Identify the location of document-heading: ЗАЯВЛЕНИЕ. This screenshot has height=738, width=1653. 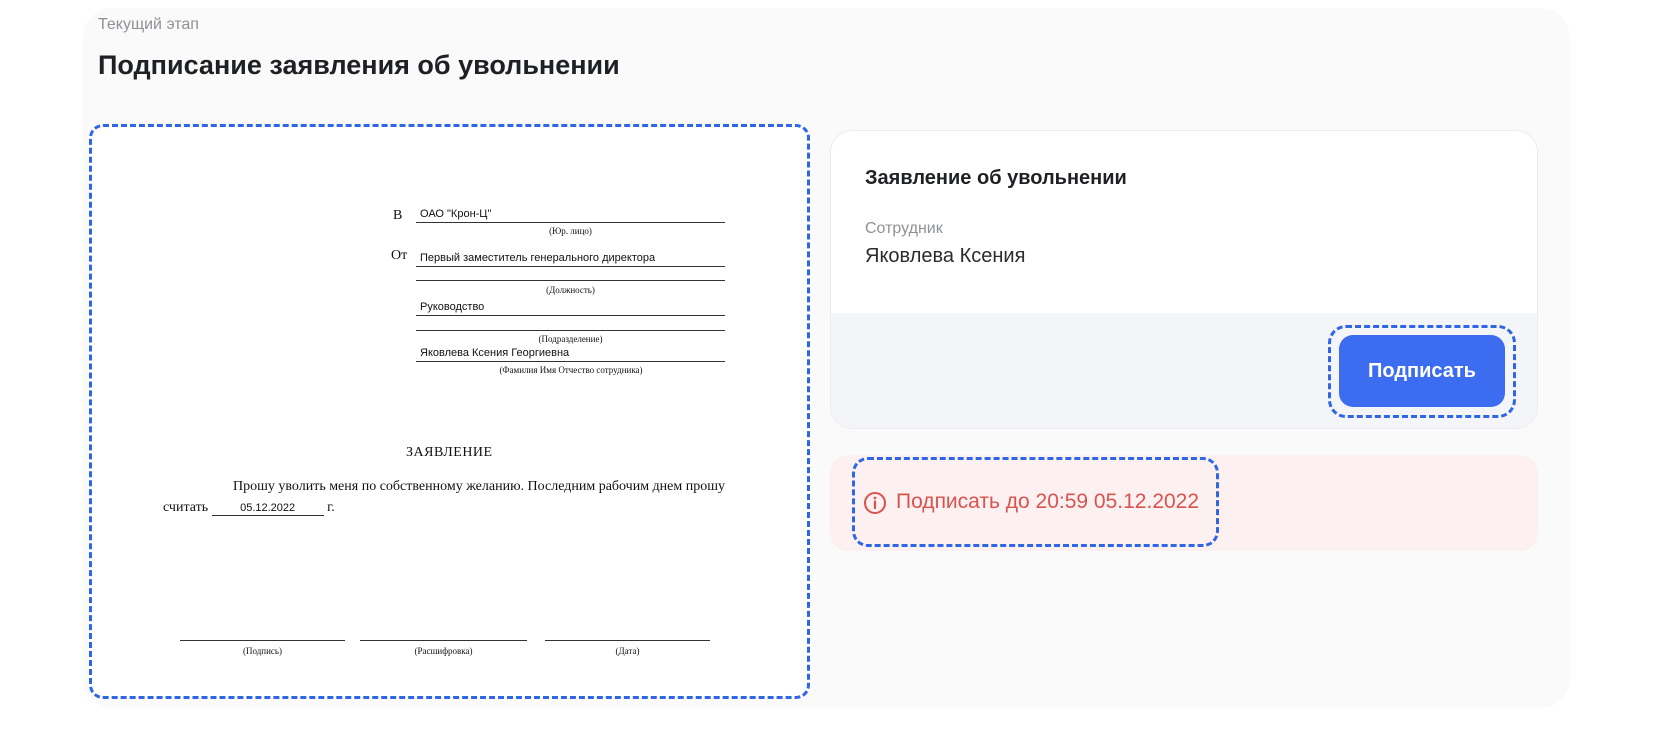
(449, 452).